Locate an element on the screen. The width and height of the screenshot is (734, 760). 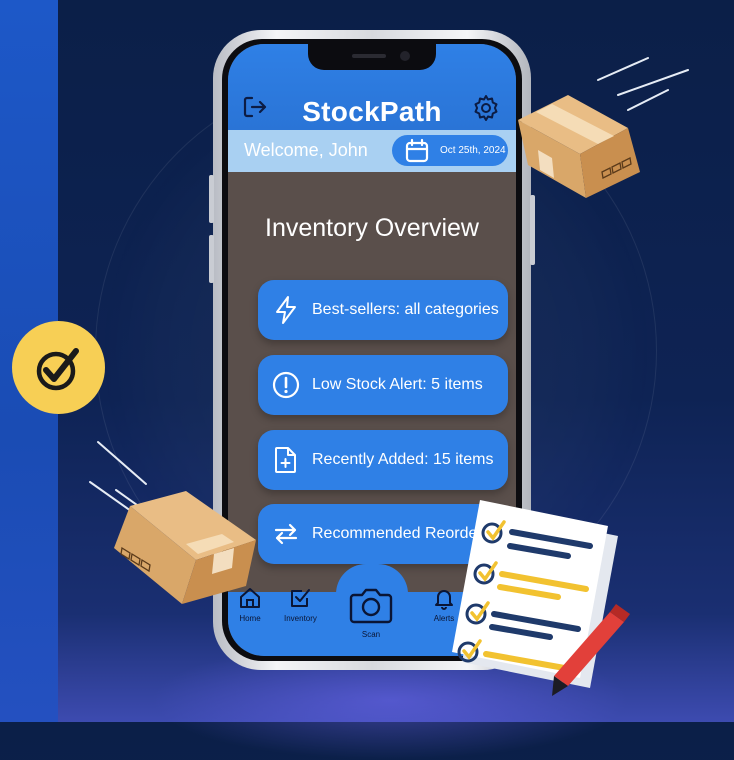
camera-icon is located at coordinates (371, 606).